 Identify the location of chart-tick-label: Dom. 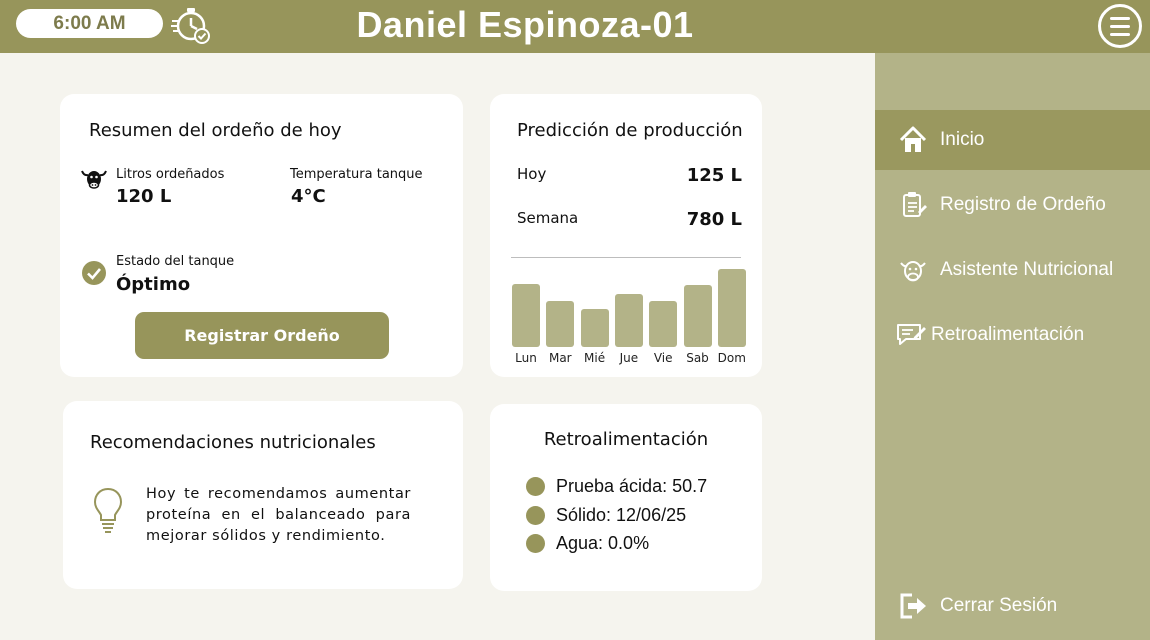
(731, 358).